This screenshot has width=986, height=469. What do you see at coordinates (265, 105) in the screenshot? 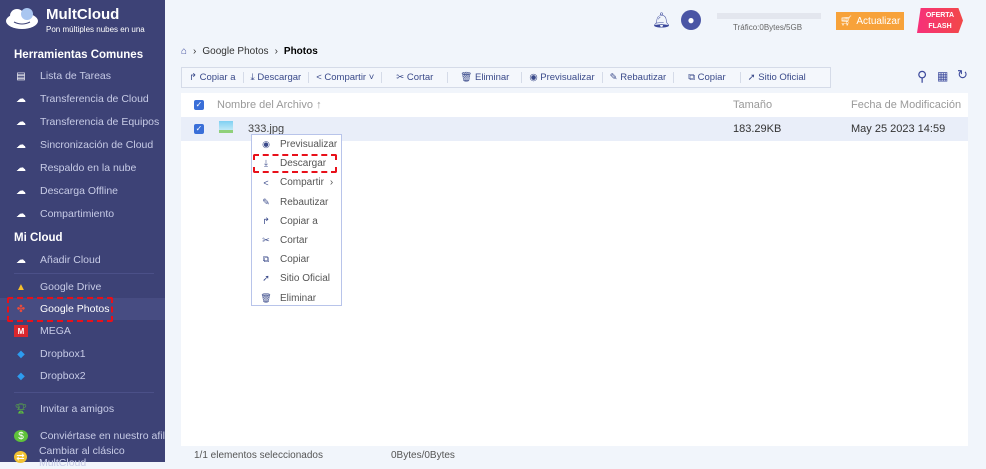
I see `column-label: Nombre del Archivo` at bounding box center [265, 105].